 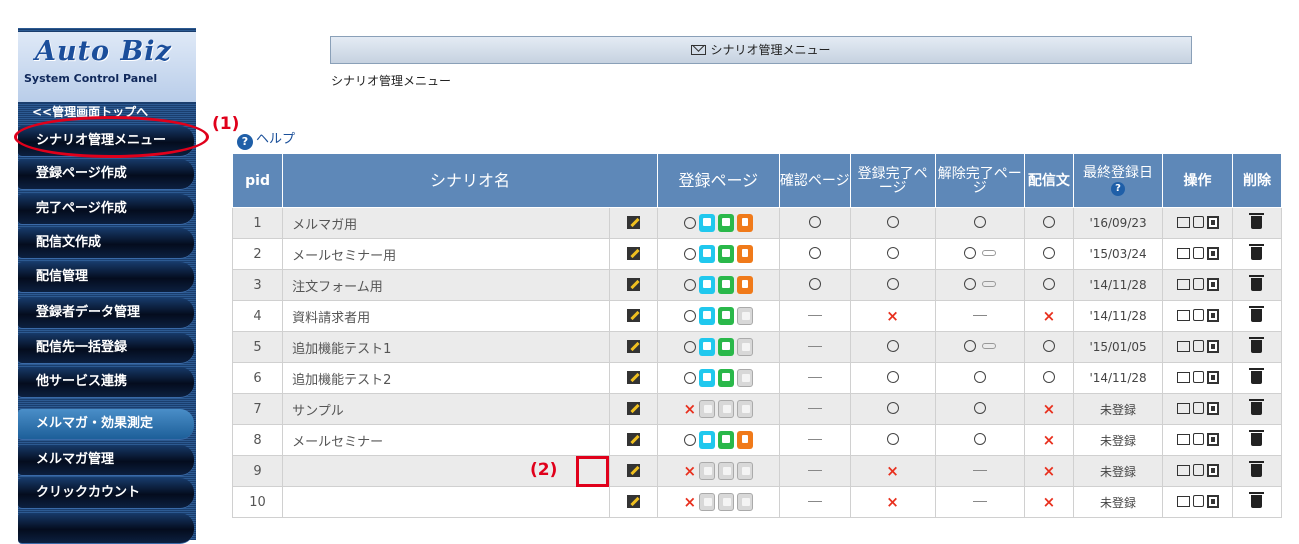 I want to click on sidebar-item-mail-text: 配信文作成, so click(x=106, y=243).